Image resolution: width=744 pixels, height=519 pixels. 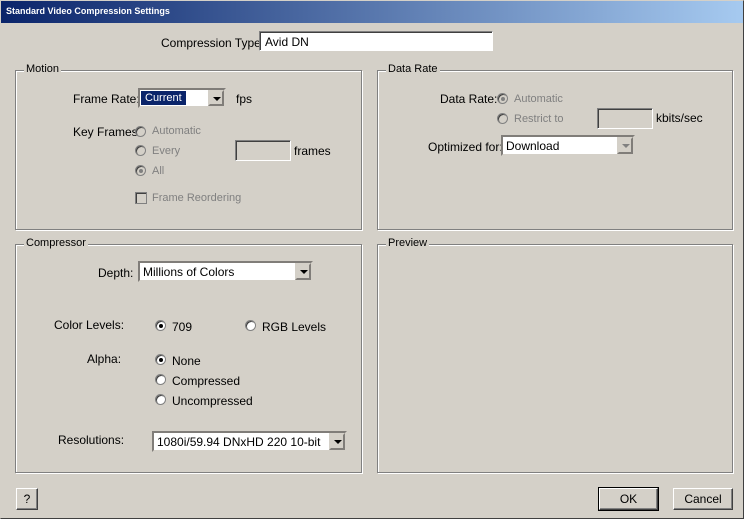 I want to click on frame-rate-label: Frame Rate:, so click(x=106, y=99).